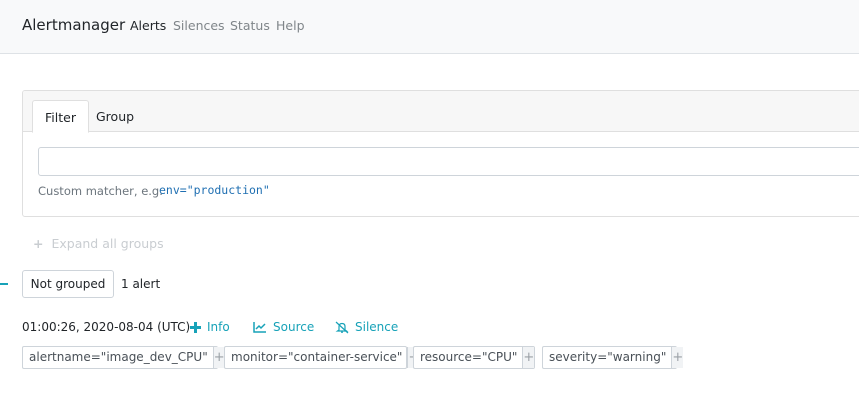 This screenshot has height=393, width=859. I want to click on tab-filter: Filter, so click(60, 116).